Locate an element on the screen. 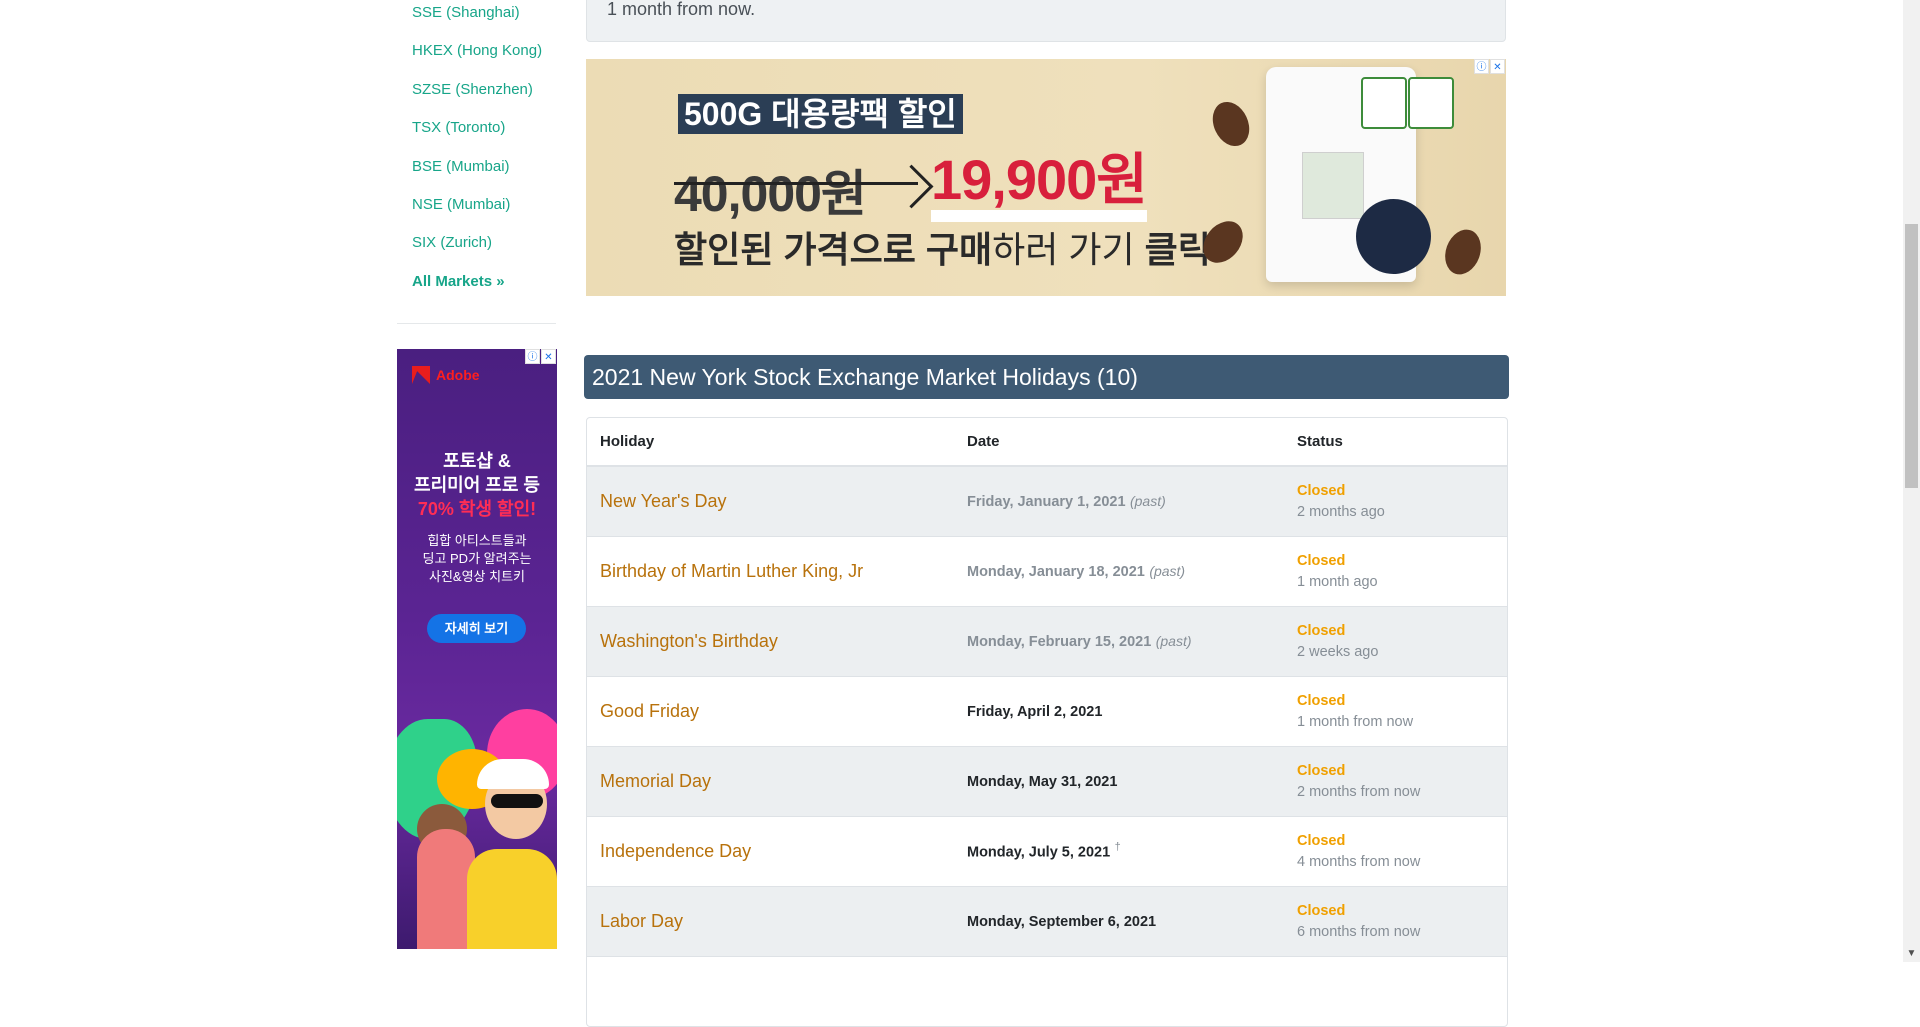  ad-body: 힙합 아티스트들과 딩고 PD가 알려주는 사진&영상 치트키 is located at coordinates (477, 559).